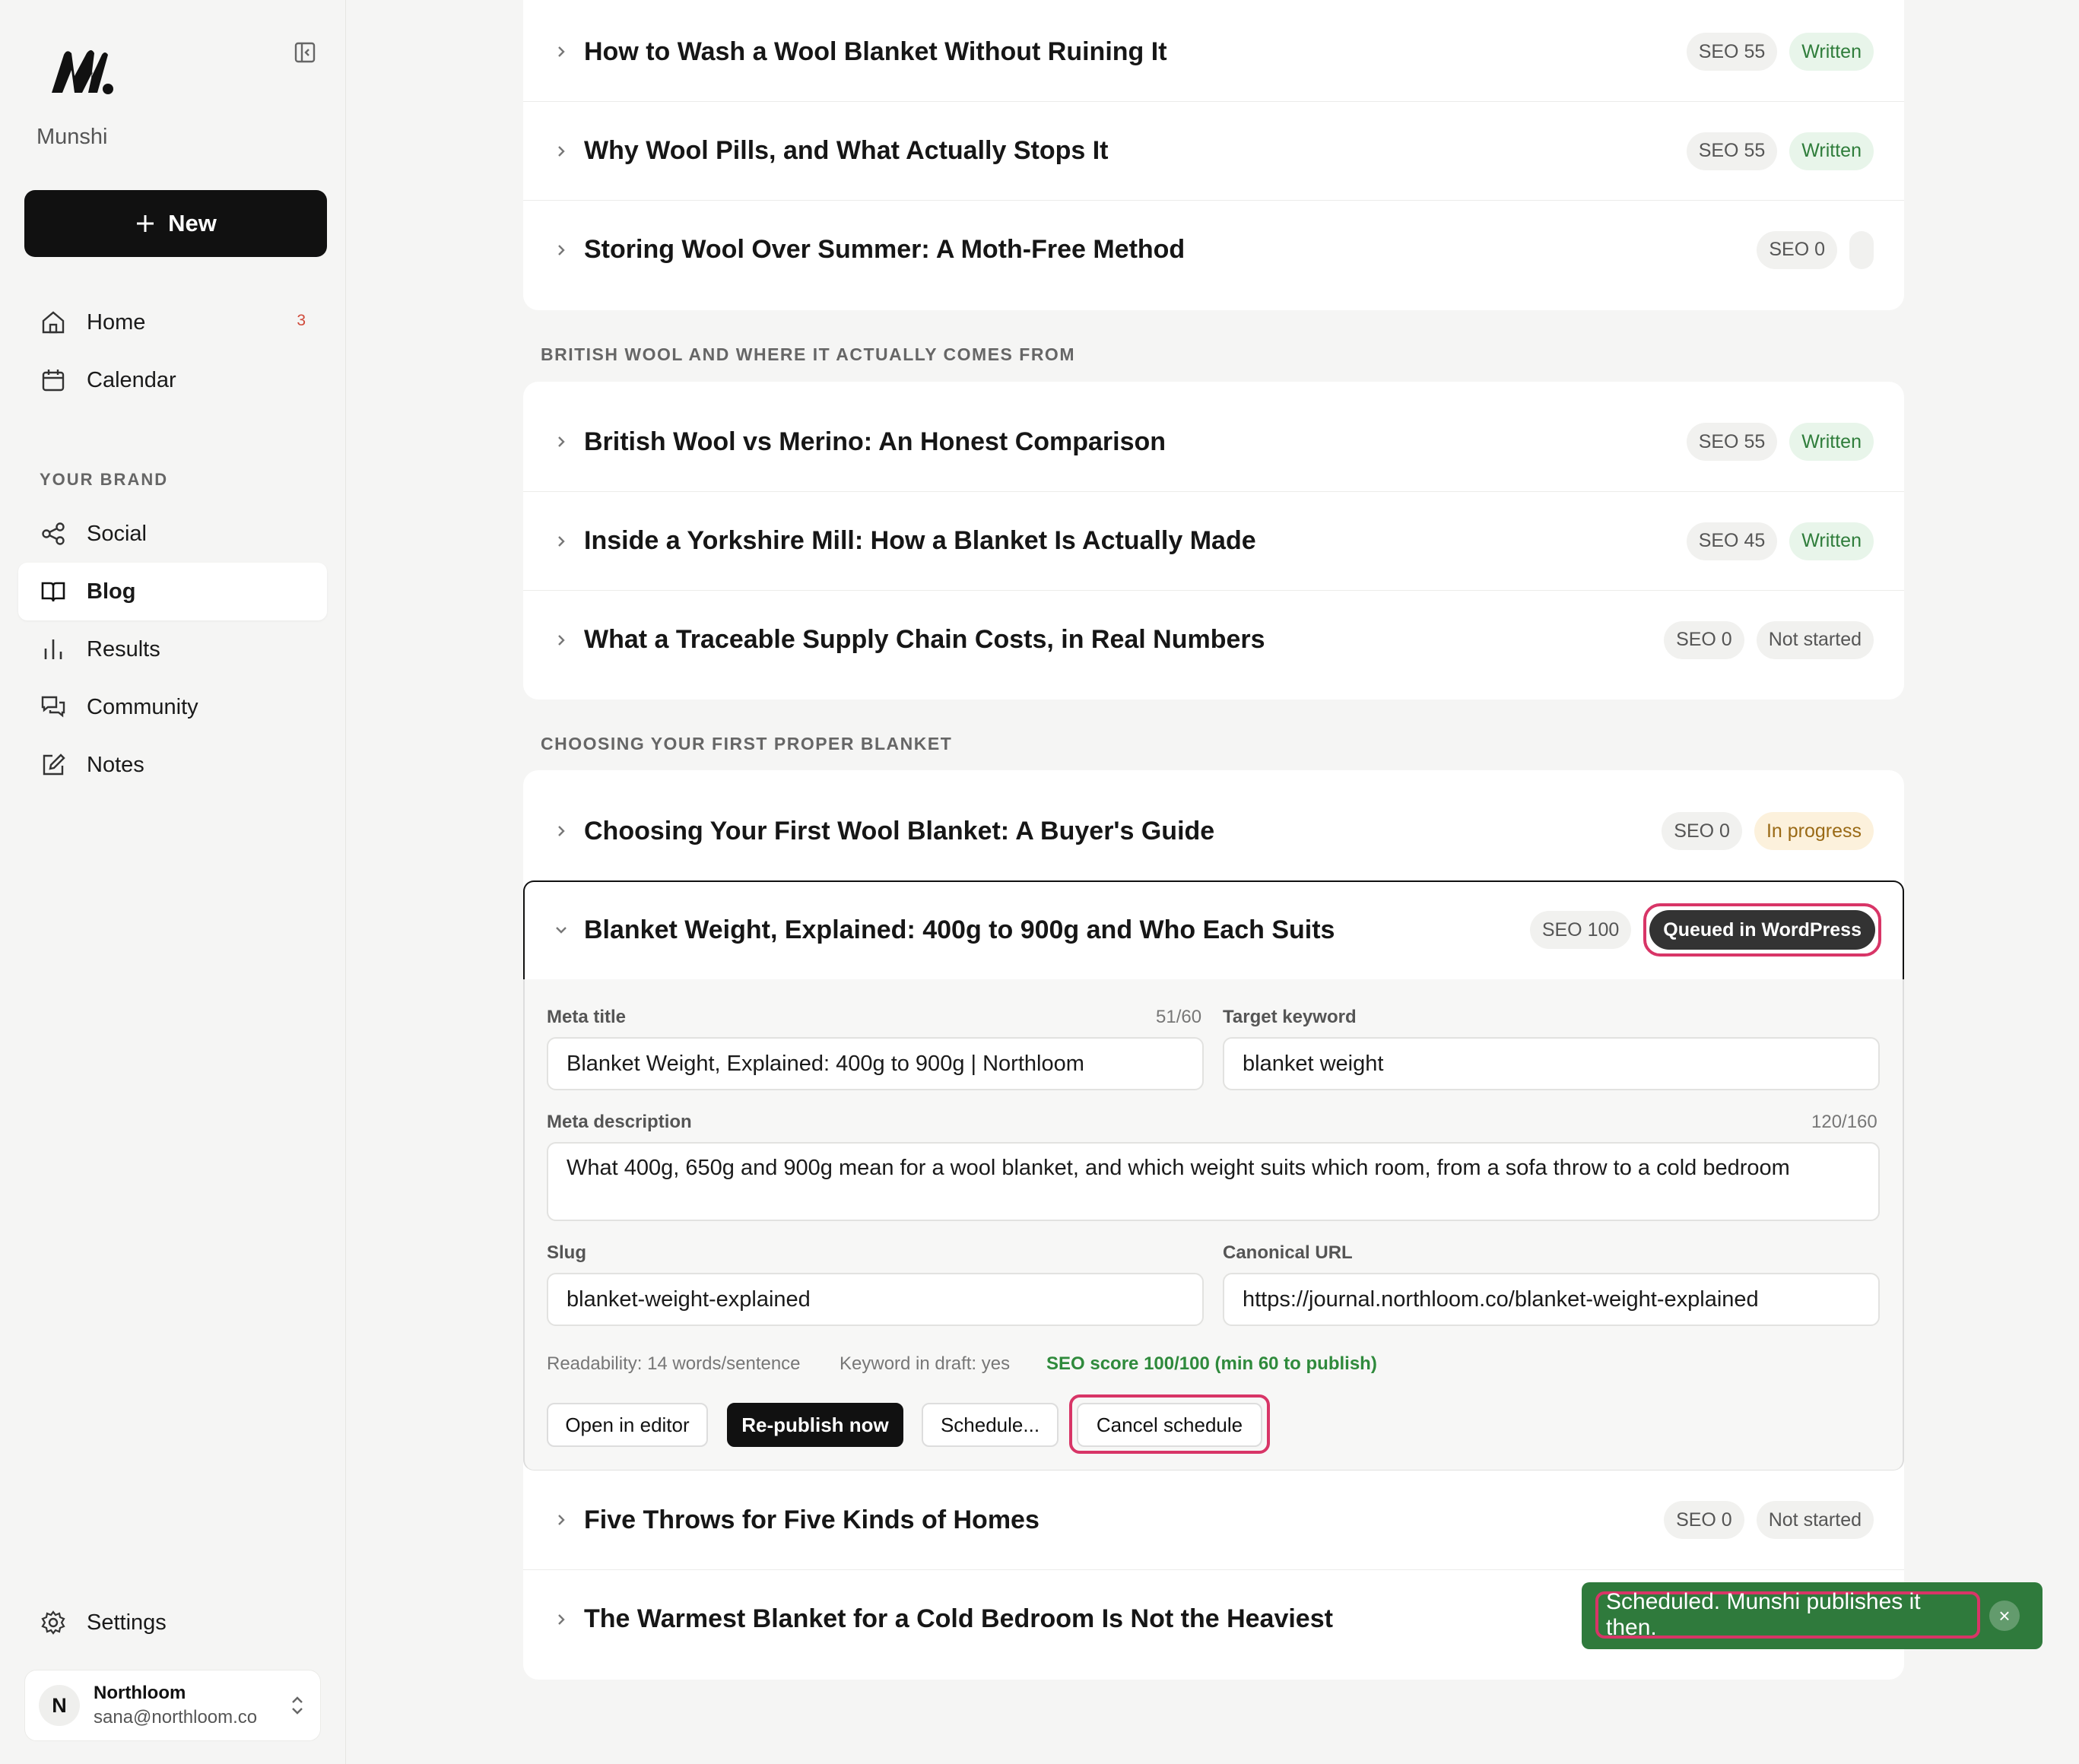 Image resolution: width=2079 pixels, height=1764 pixels. Describe the element at coordinates (116, 322) in the screenshot. I see `sidebar-item-label: Home` at that location.